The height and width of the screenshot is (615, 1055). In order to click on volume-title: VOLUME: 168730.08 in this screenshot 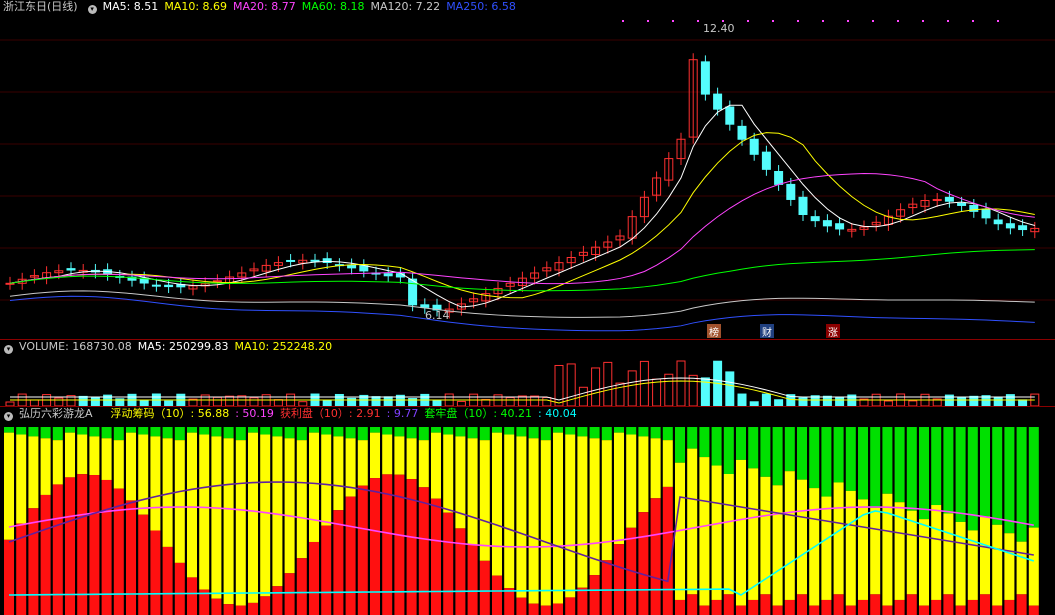, I will do `click(75, 346)`.